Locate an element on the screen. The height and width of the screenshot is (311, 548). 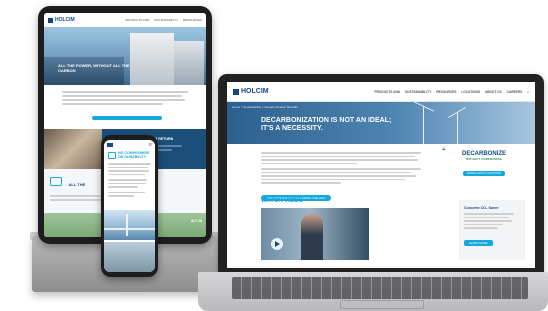
phone-heading-block: NO COMPROMISE ON DURABILITY is located at coordinates (129, 155).